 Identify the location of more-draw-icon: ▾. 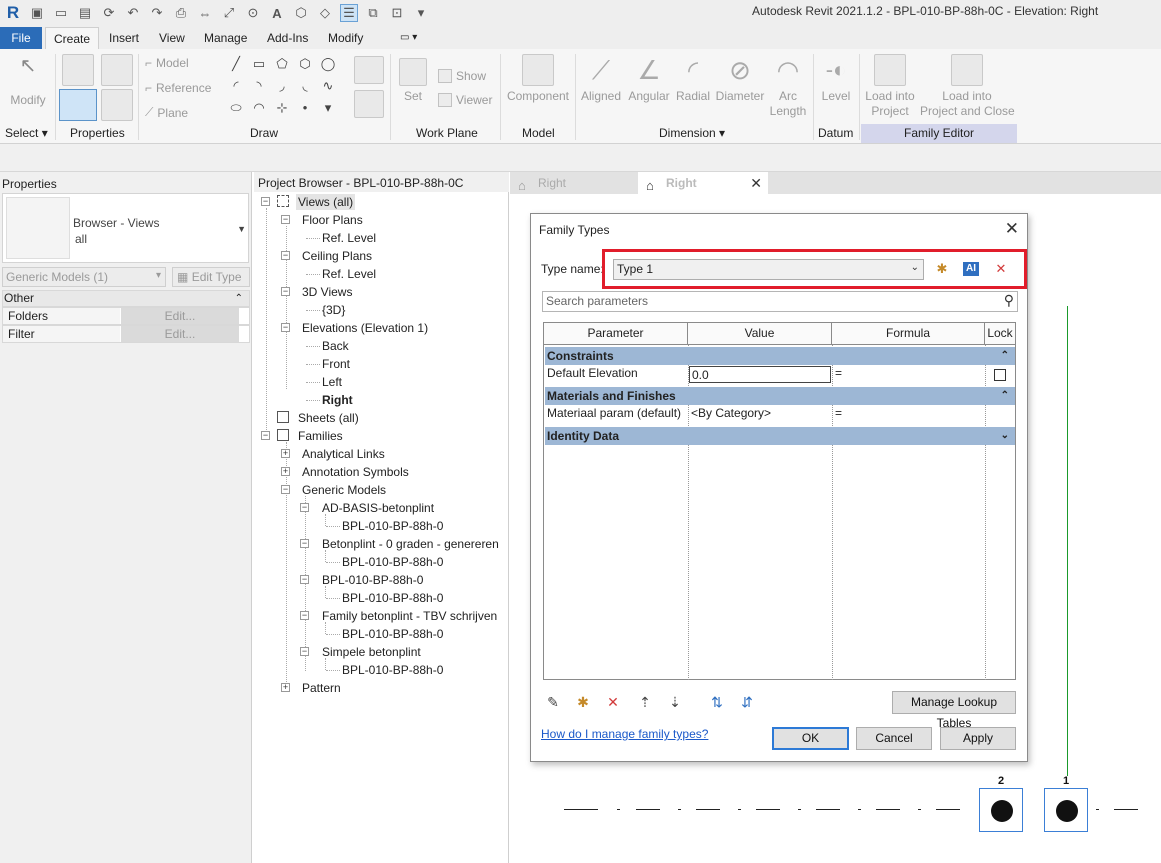
(328, 108).